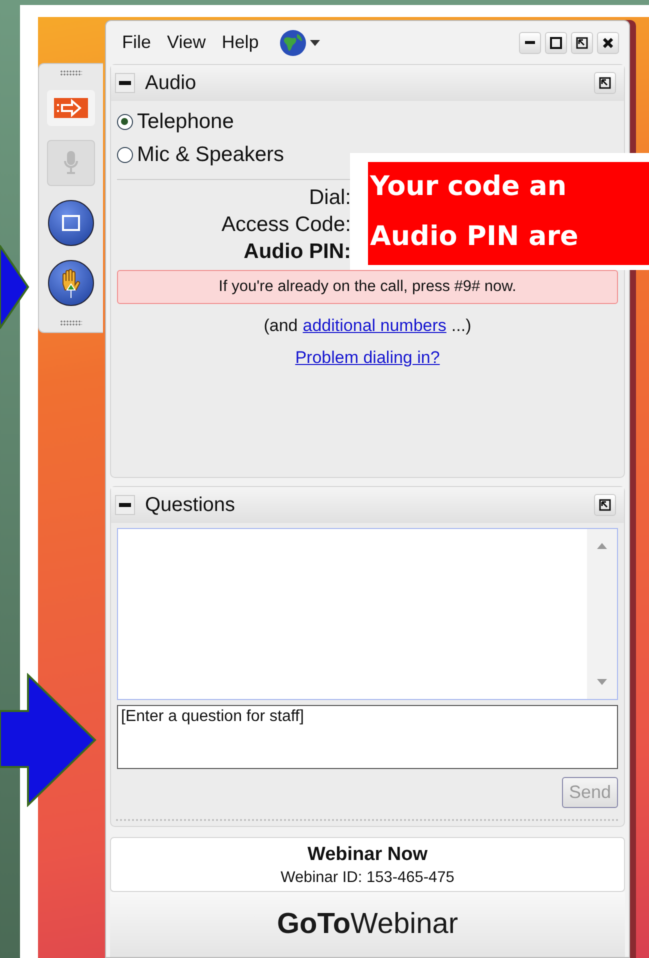  What do you see at coordinates (602, 614) in the screenshot?
I see `scroll-bar` at bounding box center [602, 614].